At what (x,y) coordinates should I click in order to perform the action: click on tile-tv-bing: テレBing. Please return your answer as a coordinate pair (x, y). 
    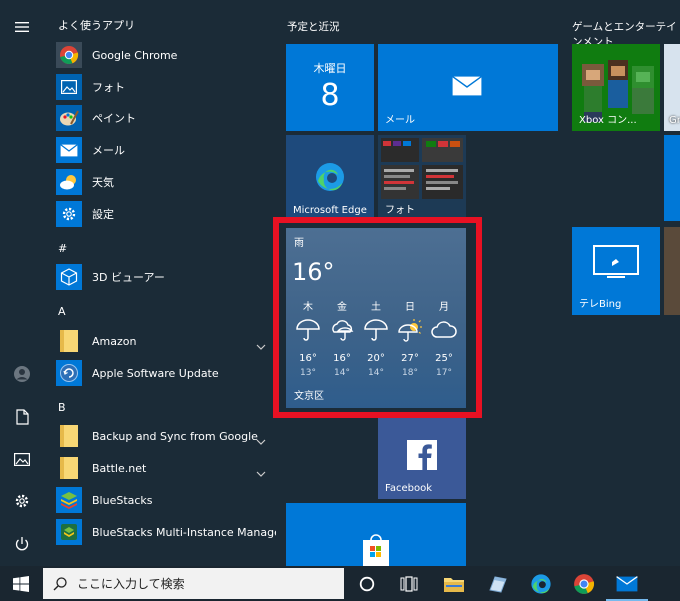
    Looking at the image, I should click on (616, 271).